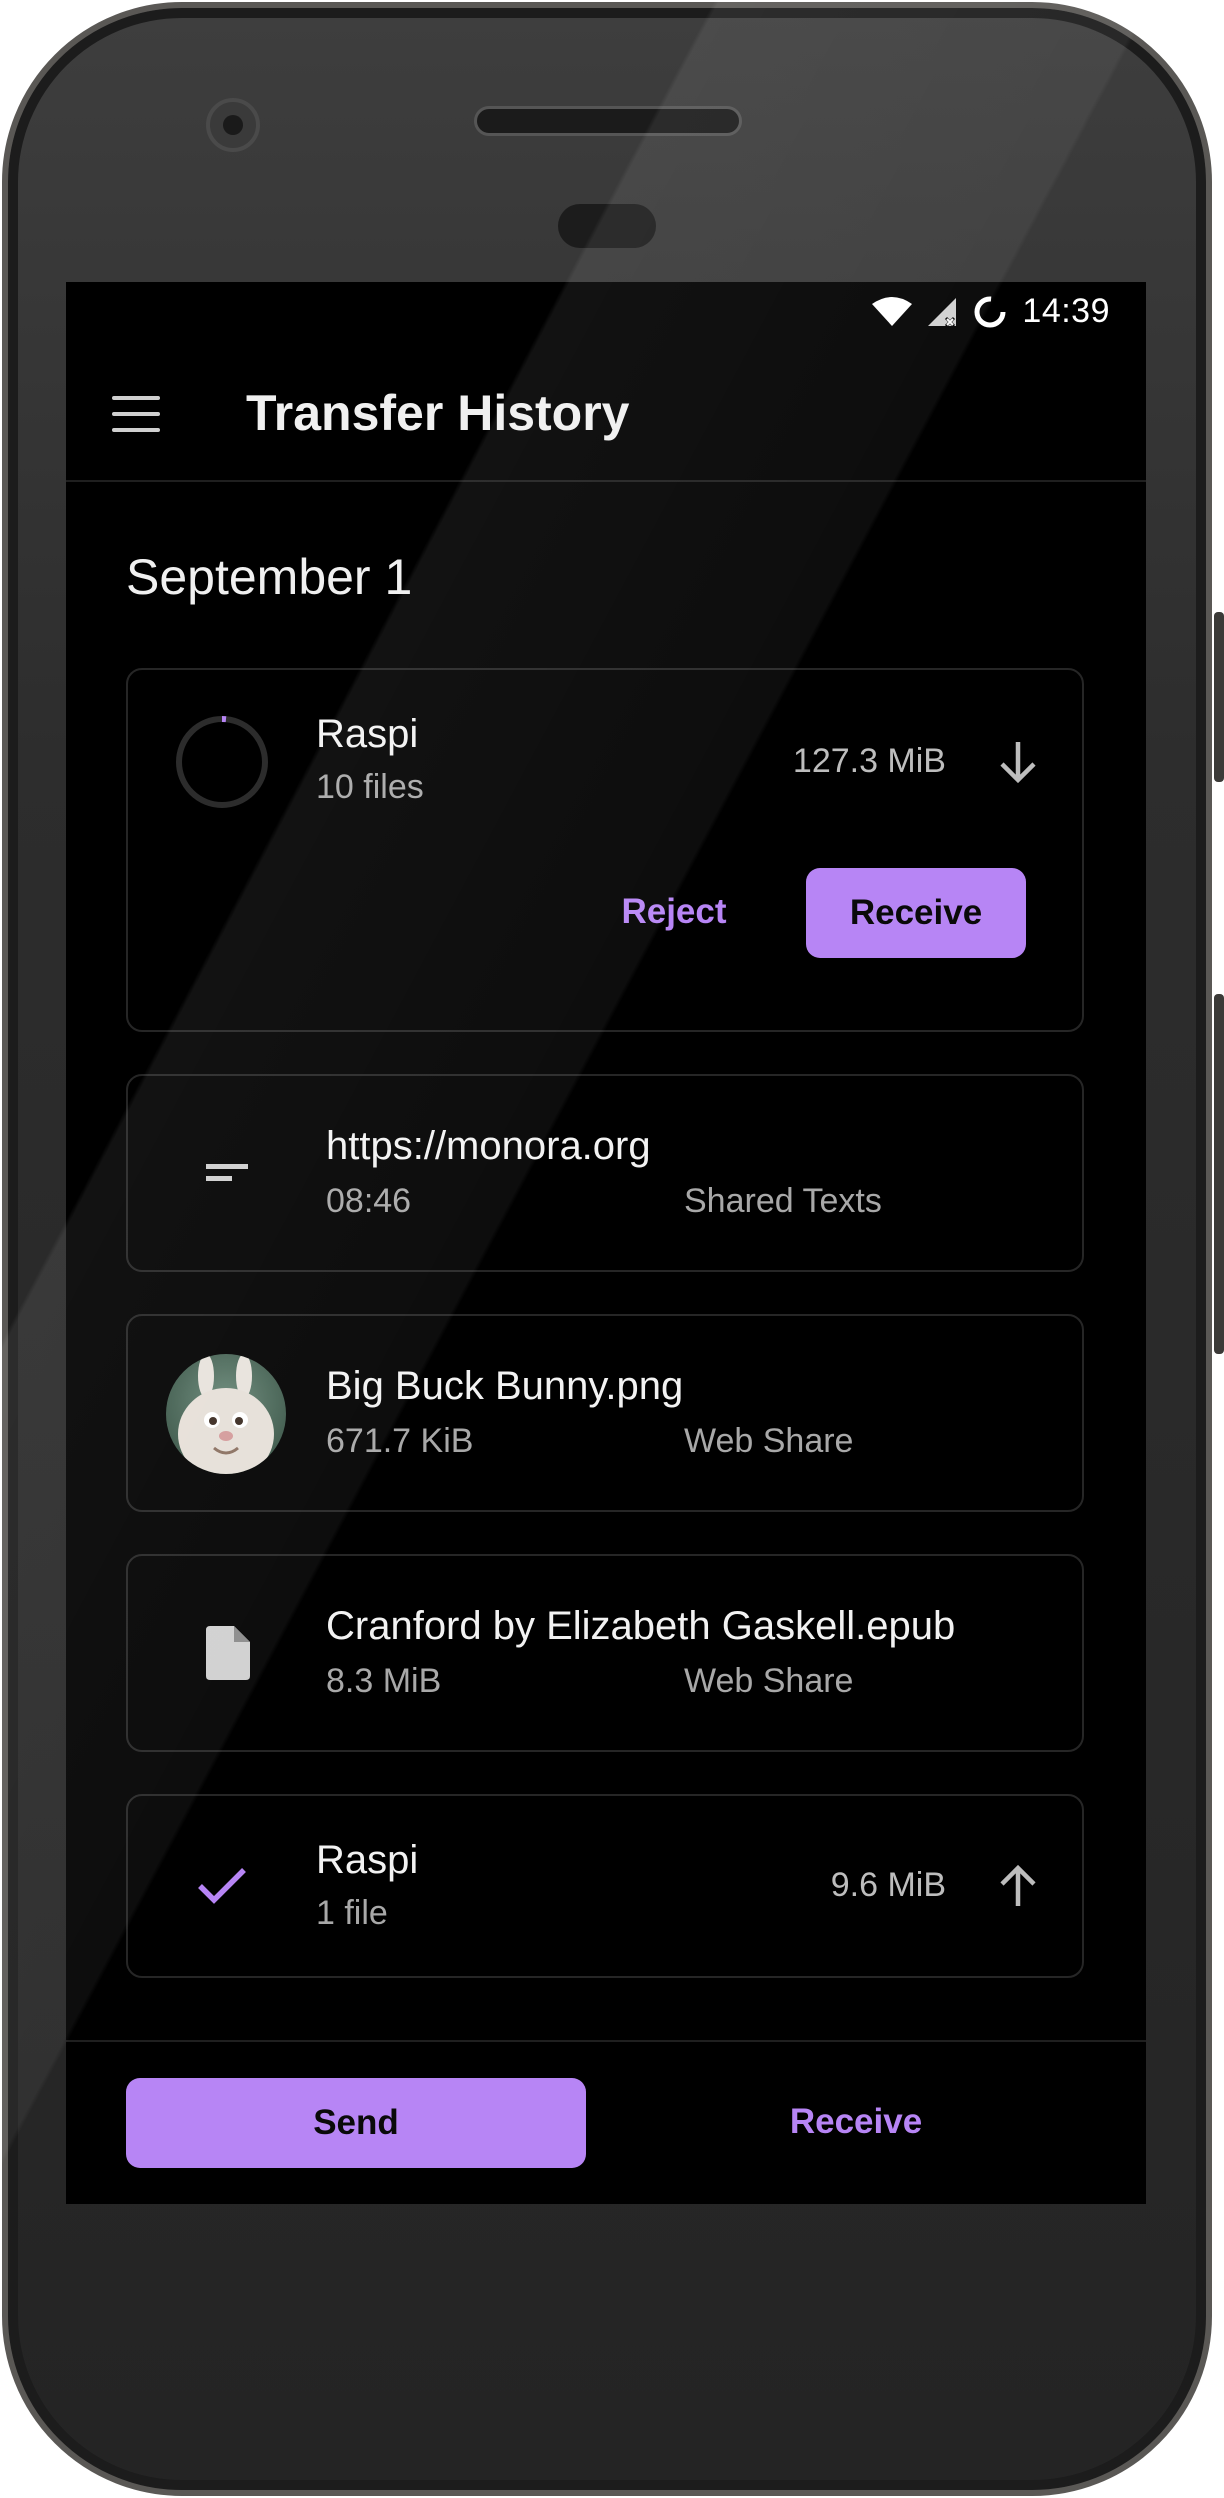 The image size is (1224, 2498). Describe the element at coordinates (1018, 1885) in the screenshot. I see `arrow-up-icon` at that location.